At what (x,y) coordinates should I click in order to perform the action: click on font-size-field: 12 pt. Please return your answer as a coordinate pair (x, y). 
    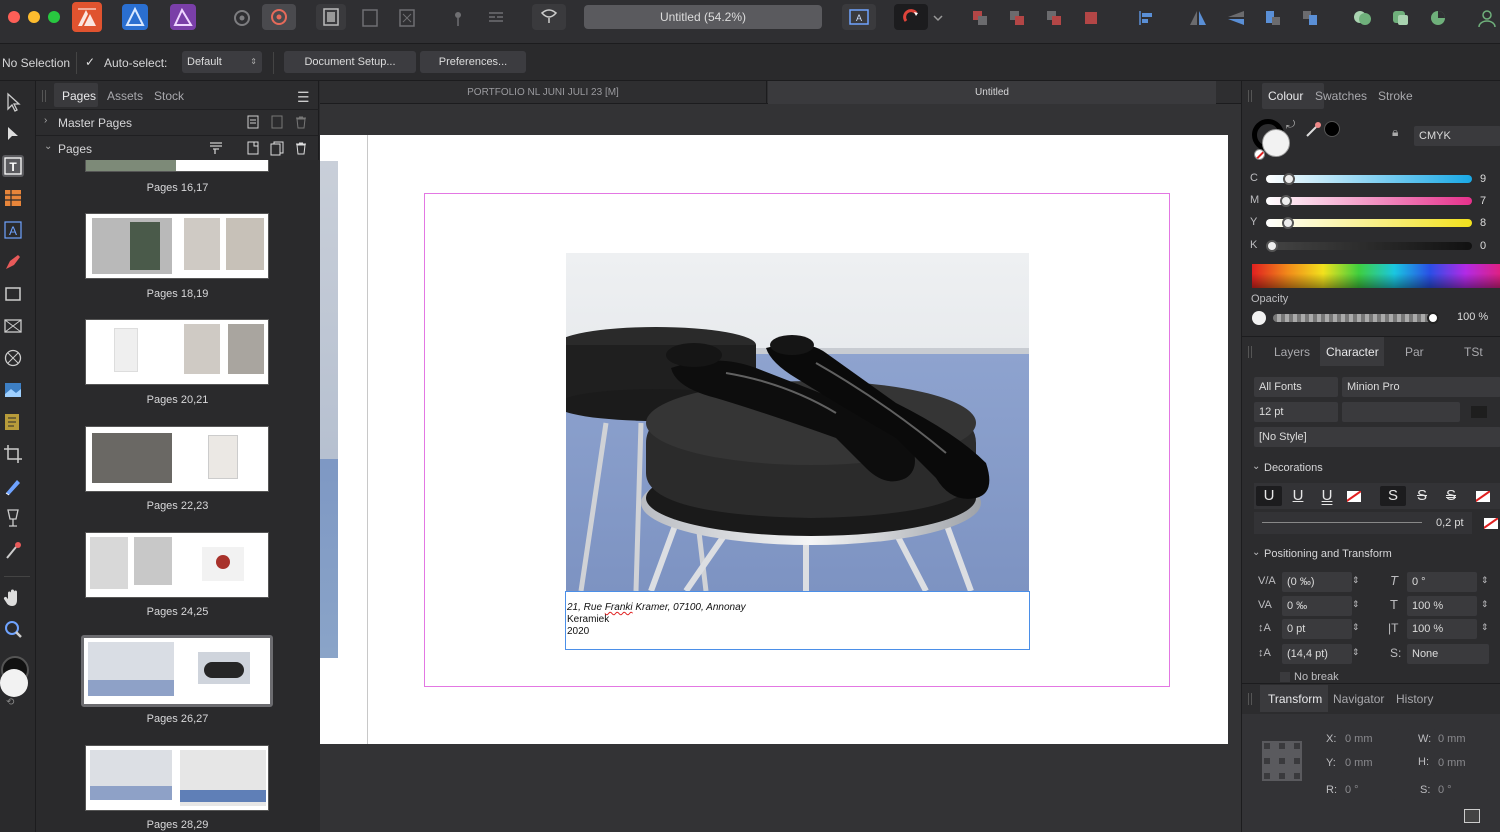
    Looking at the image, I should click on (1296, 412).